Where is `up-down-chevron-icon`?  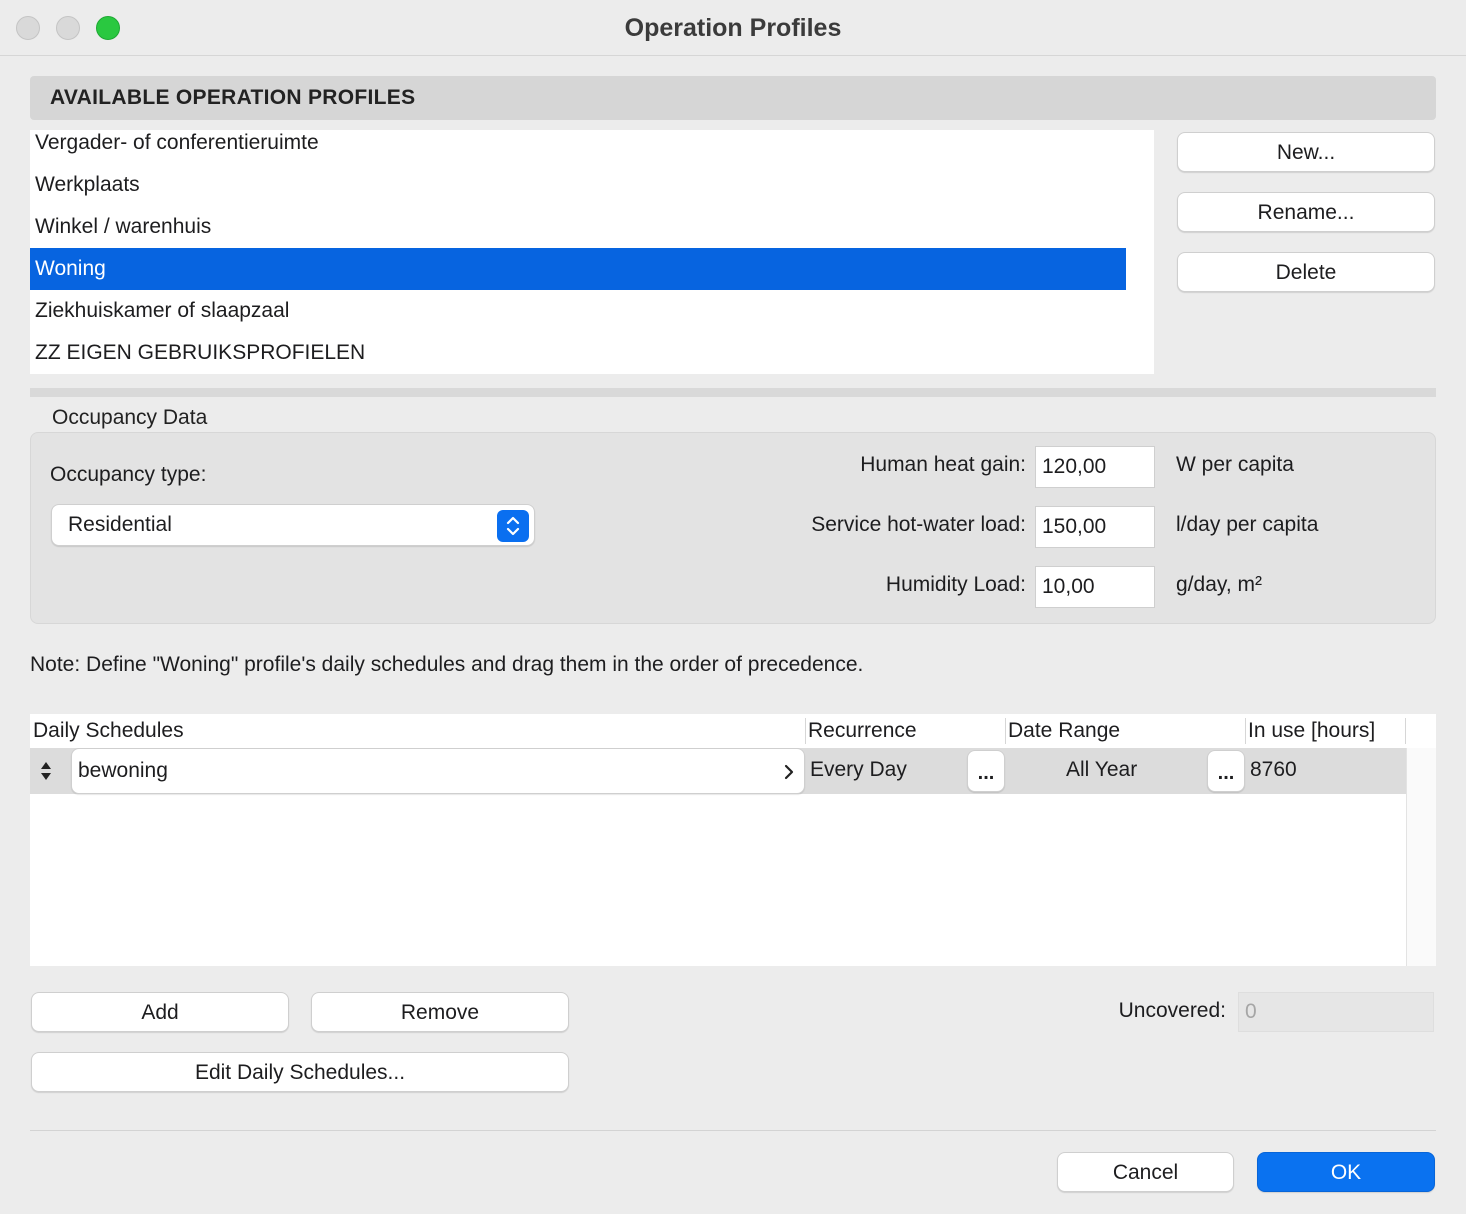
up-down-chevron-icon is located at coordinates (513, 526).